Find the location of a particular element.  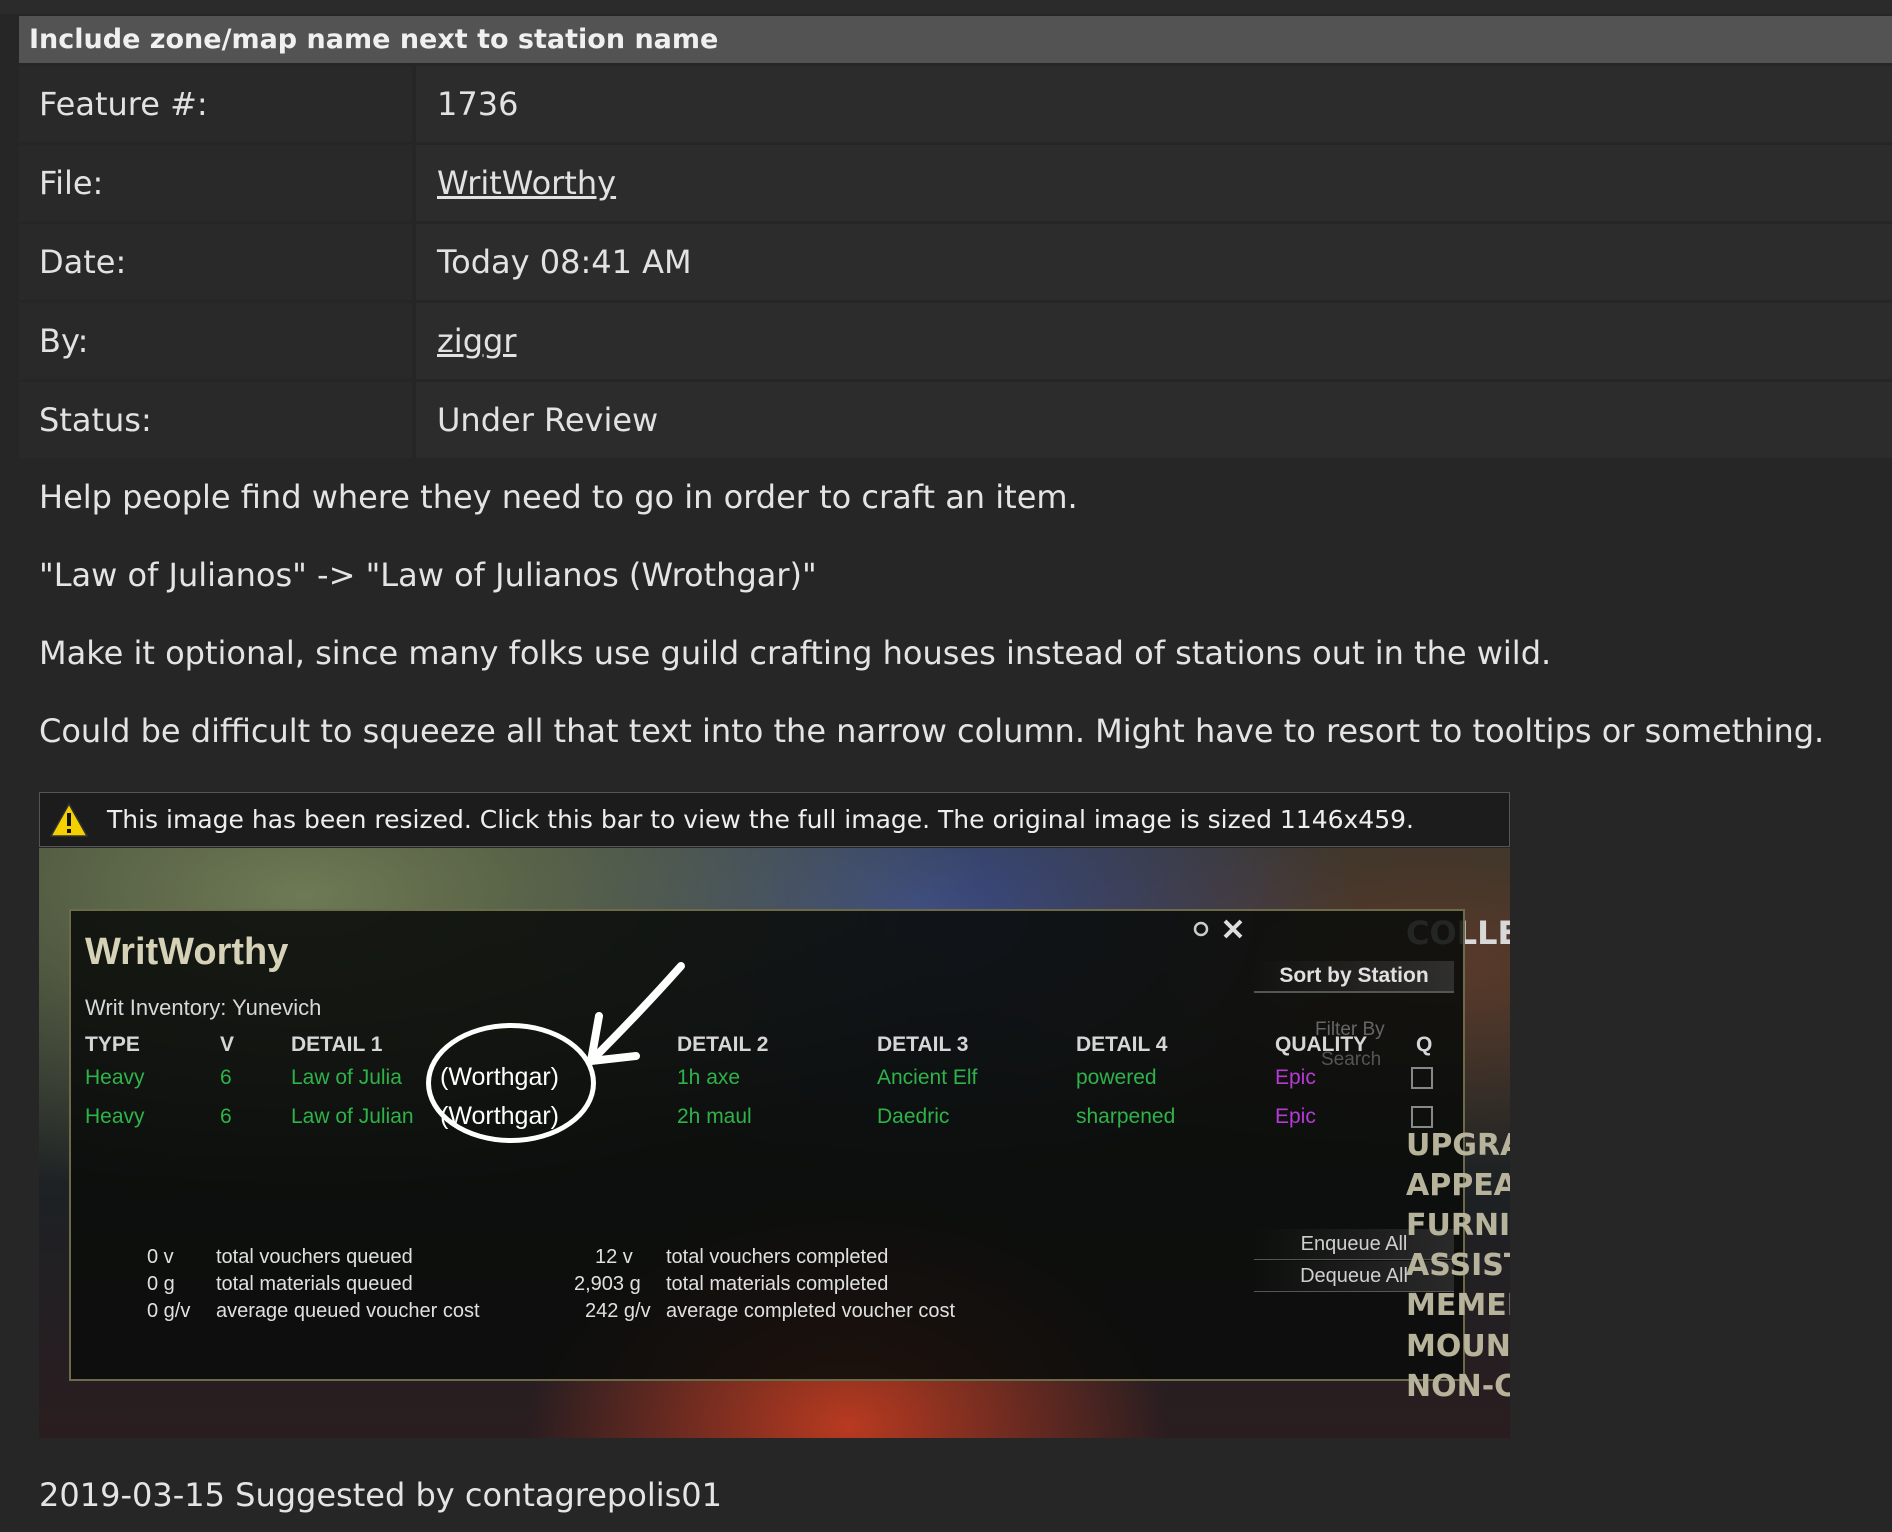

date-label: Date: is located at coordinates (215, 262).